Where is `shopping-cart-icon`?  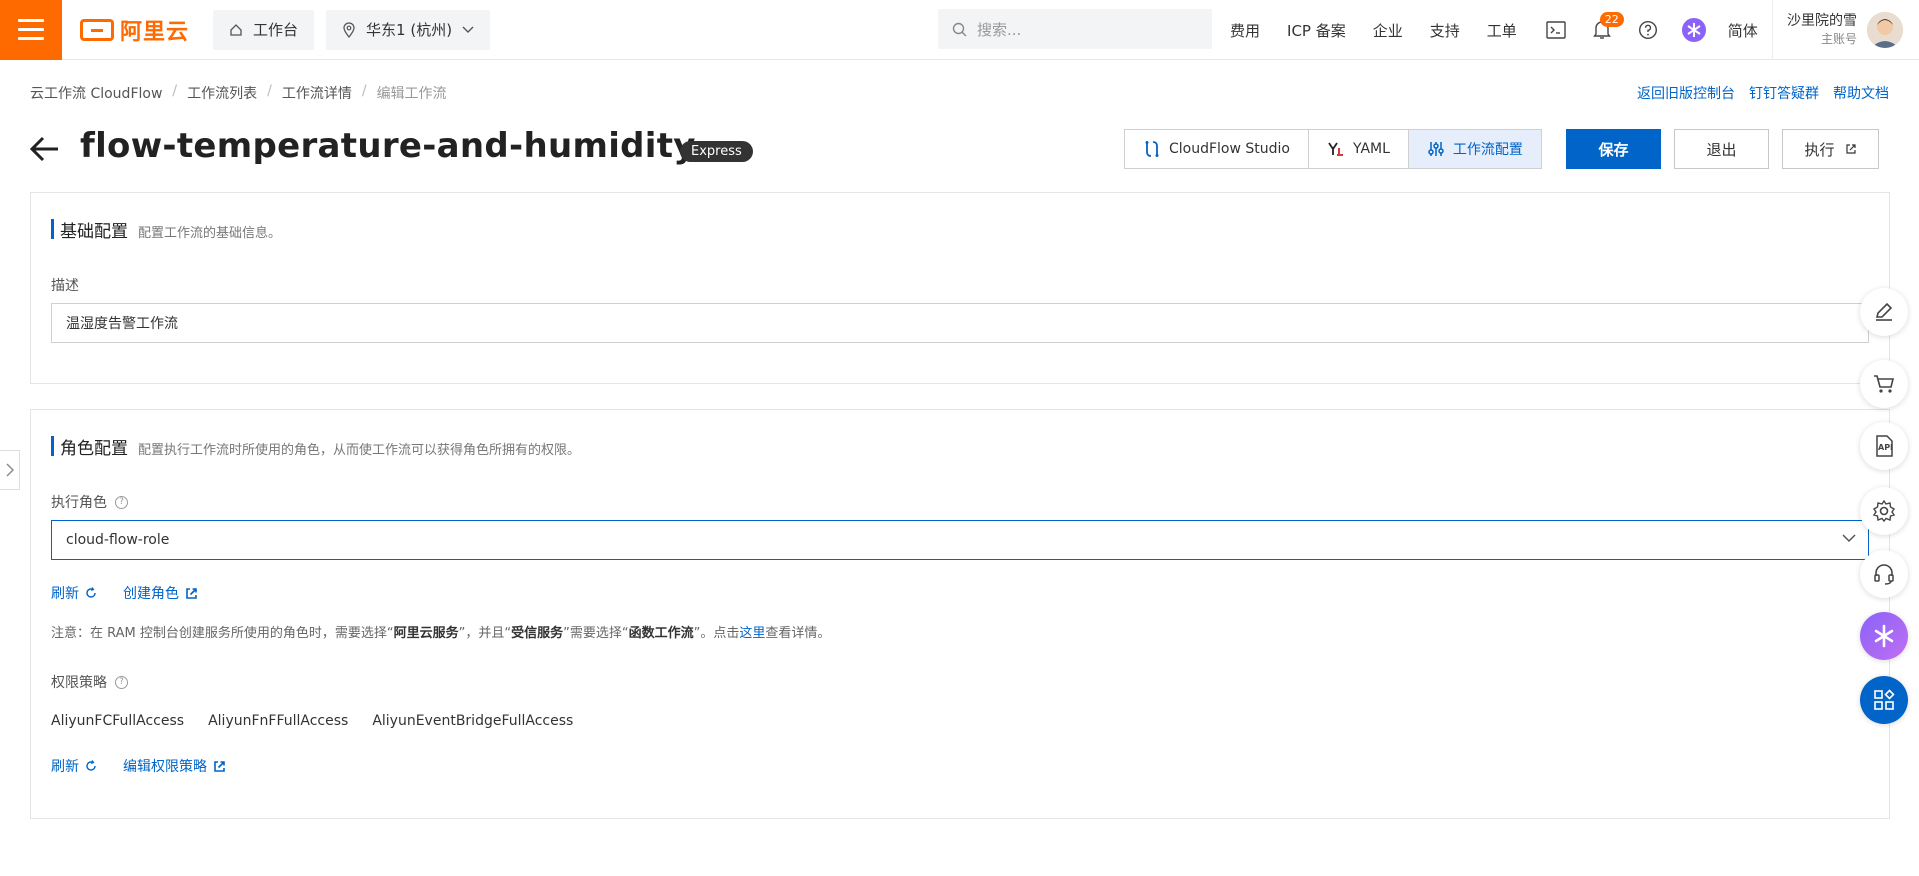 shopping-cart-icon is located at coordinates (1884, 384).